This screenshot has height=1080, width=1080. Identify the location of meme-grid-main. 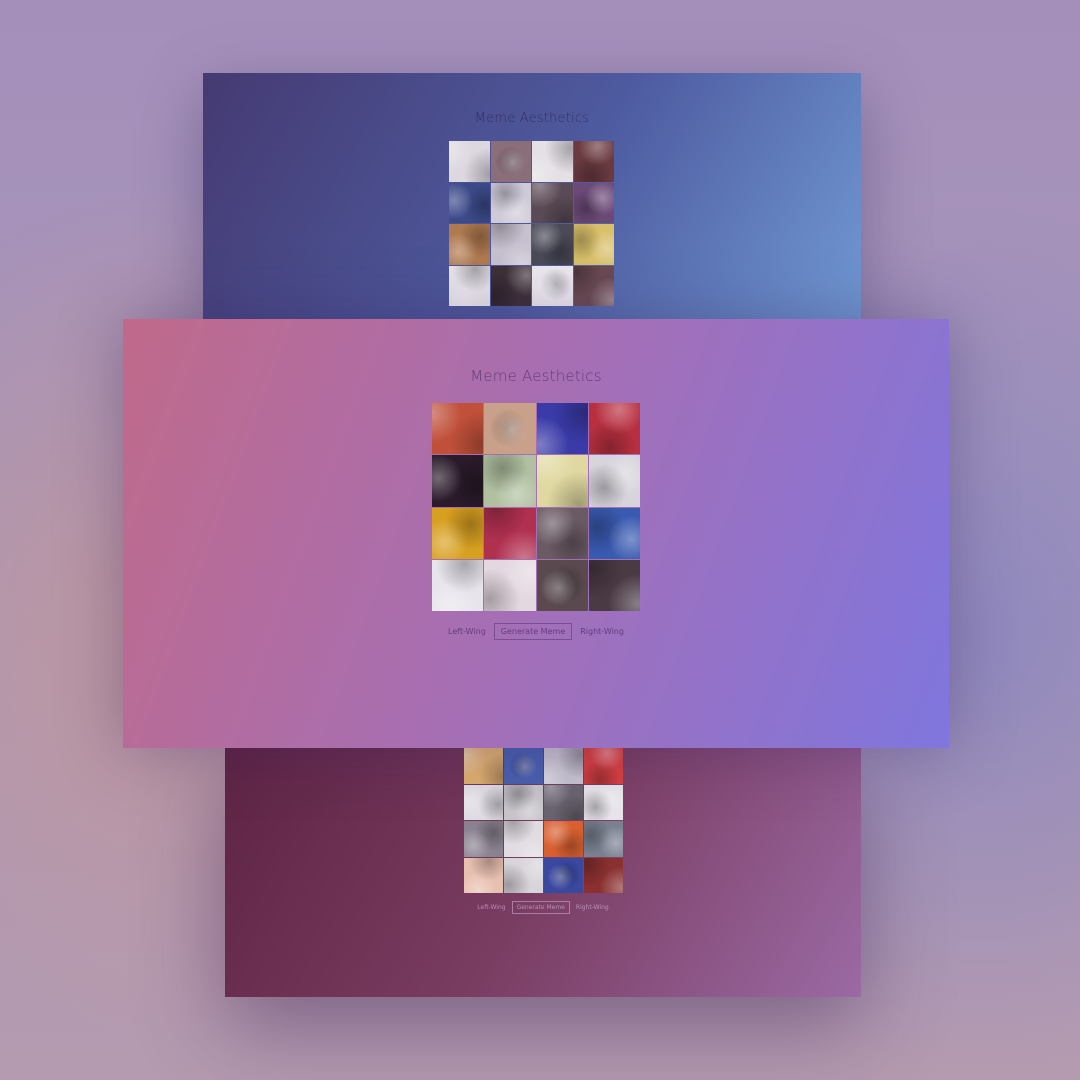
(536, 507).